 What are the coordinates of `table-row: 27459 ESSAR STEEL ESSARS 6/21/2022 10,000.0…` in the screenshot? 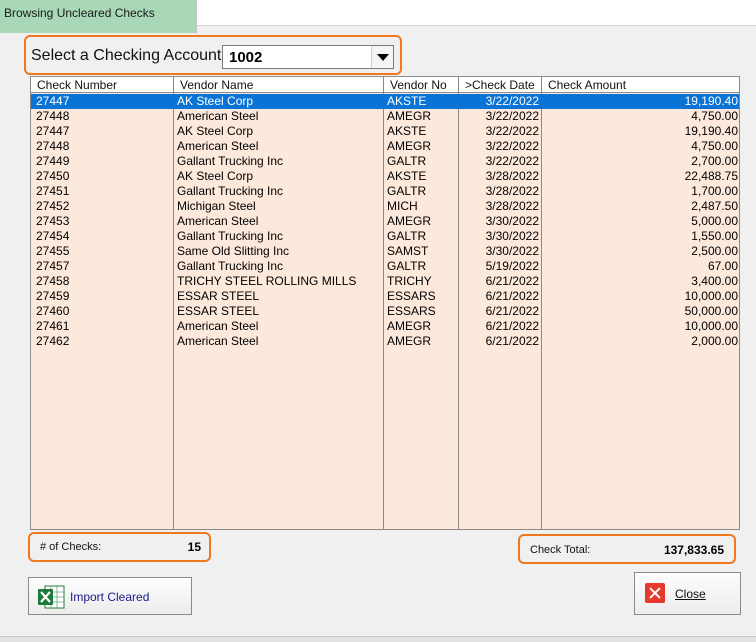 It's located at (385, 296).